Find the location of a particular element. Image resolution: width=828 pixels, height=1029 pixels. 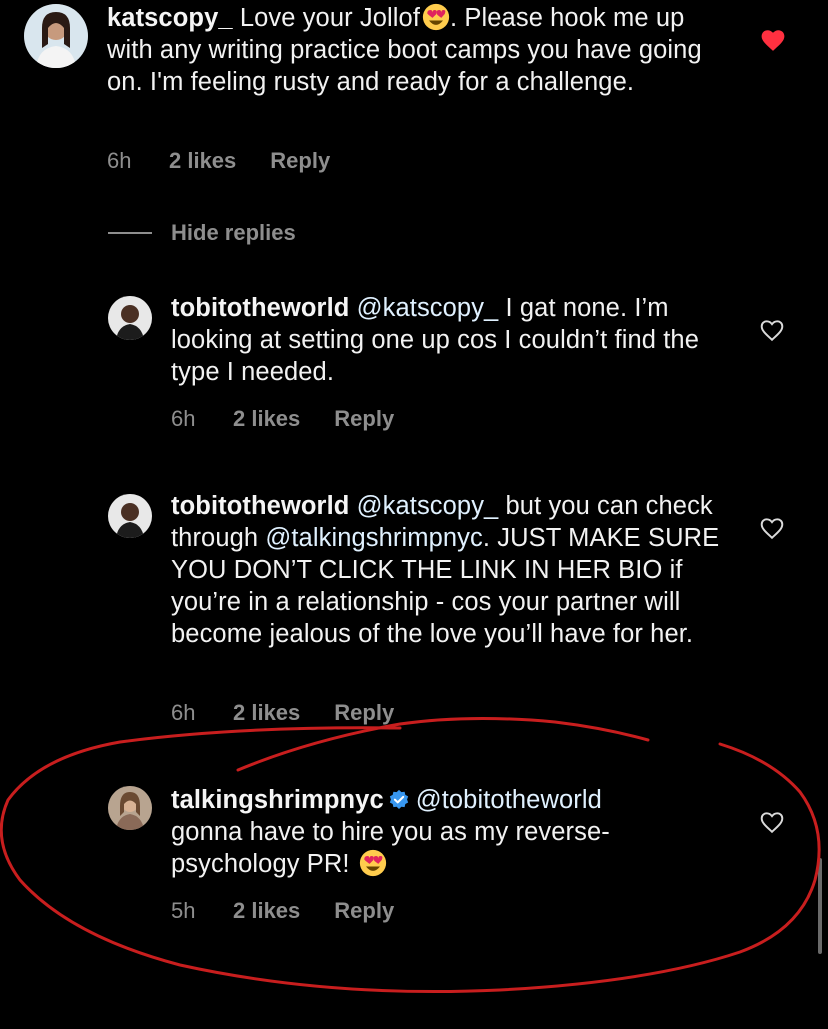

hide-replies-label: Hide replies is located at coordinates (233, 232).